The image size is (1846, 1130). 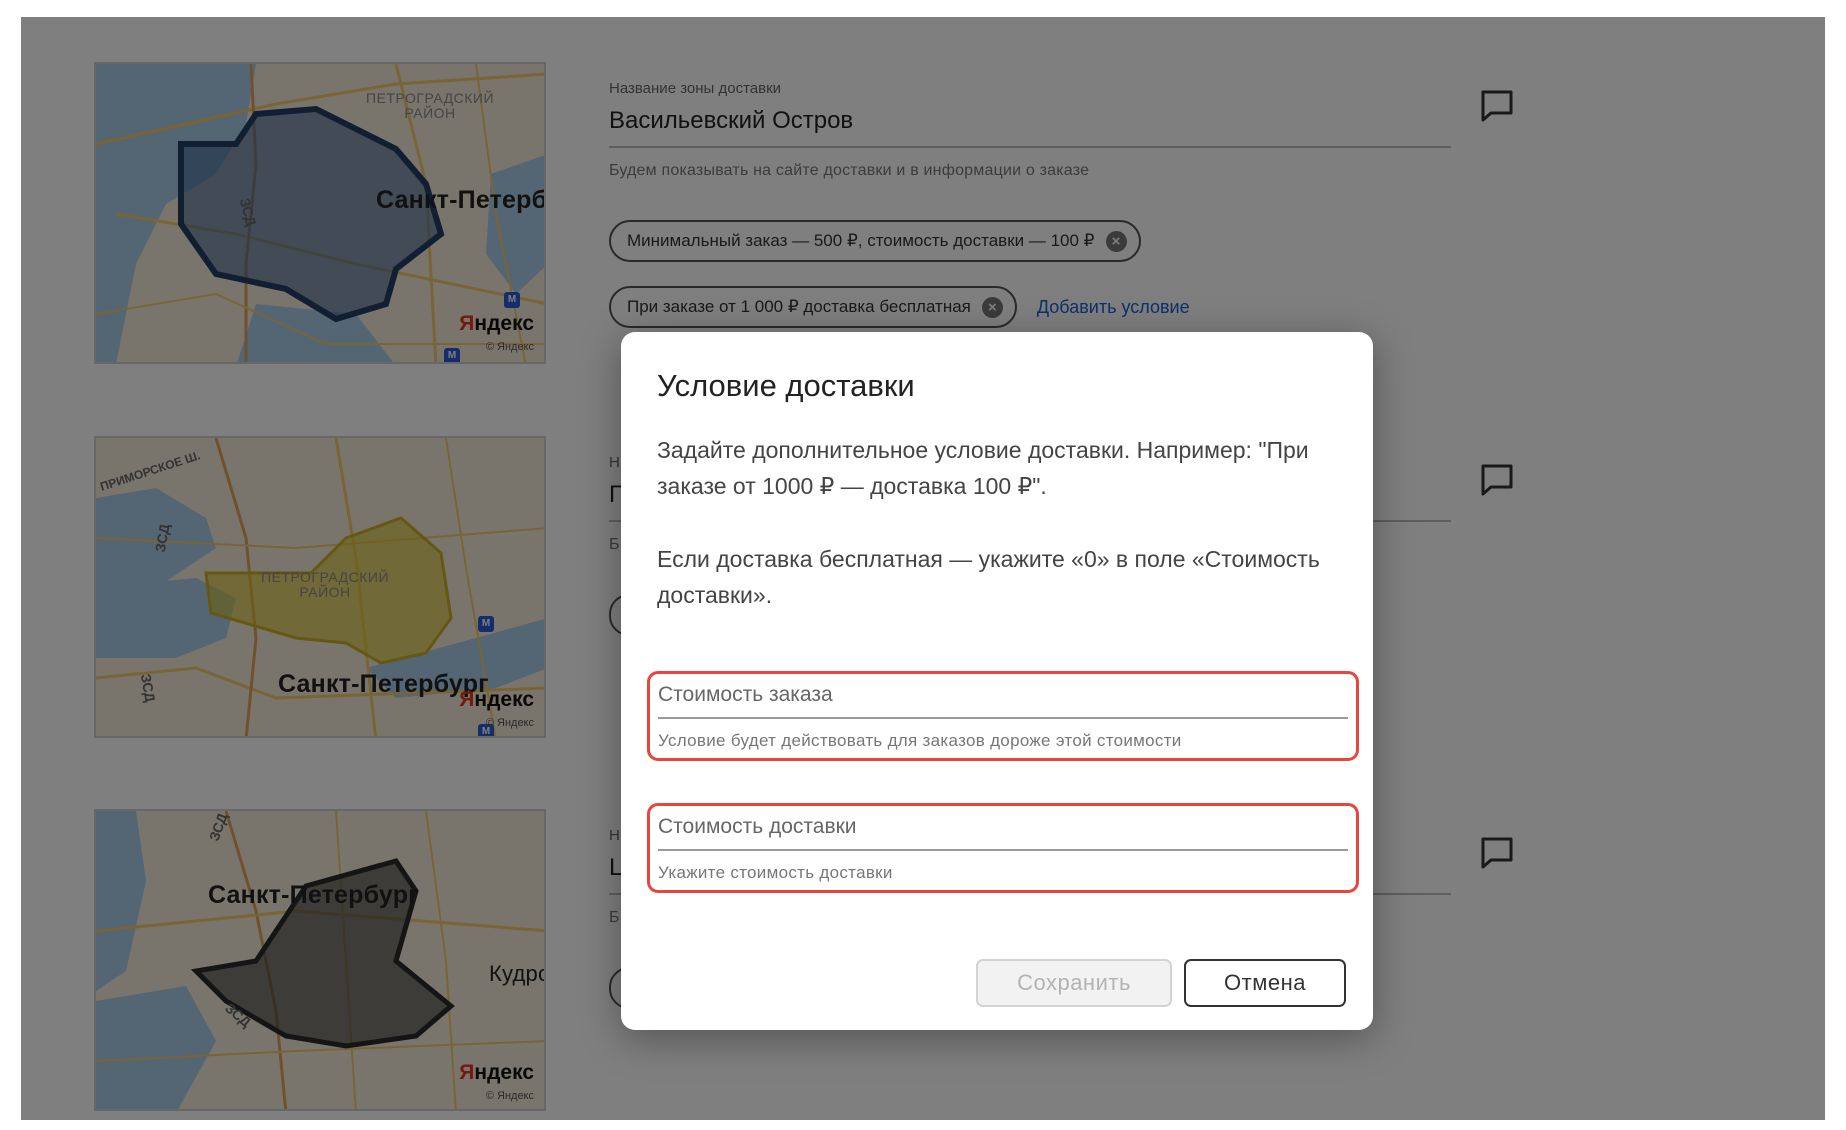 I want to click on order-cost-label: Стоимость заказа, so click(x=745, y=694).